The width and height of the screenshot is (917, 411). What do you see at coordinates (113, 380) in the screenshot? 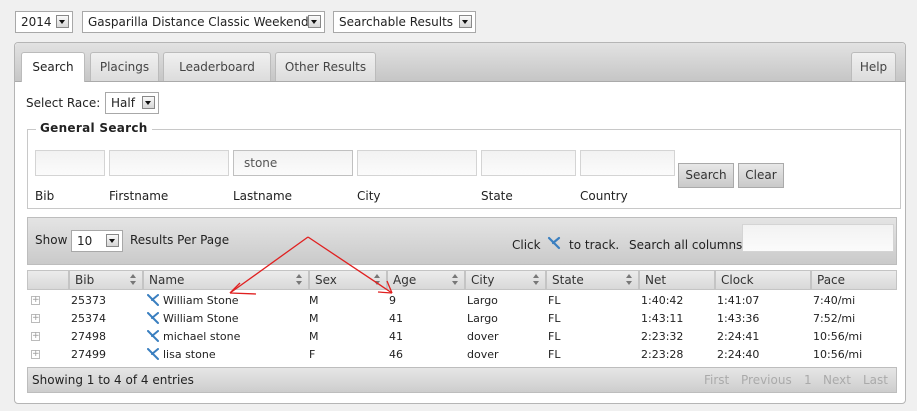
I see `entries-info: Showing 1 to 4 of 4 entries` at bounding box center [113, 380].